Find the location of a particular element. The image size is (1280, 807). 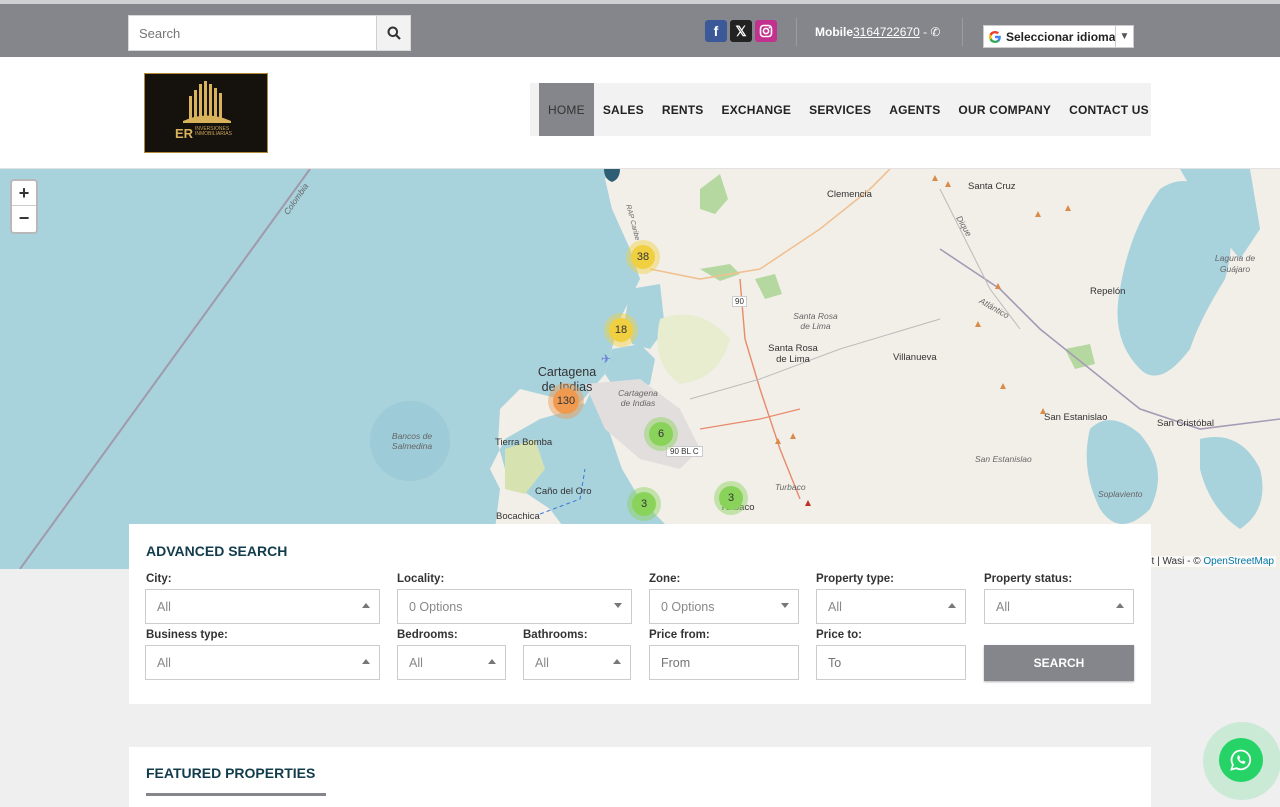

company-logo: ER INVERSIONES INMOBILIARIAS is located at coordinates (206, 113).